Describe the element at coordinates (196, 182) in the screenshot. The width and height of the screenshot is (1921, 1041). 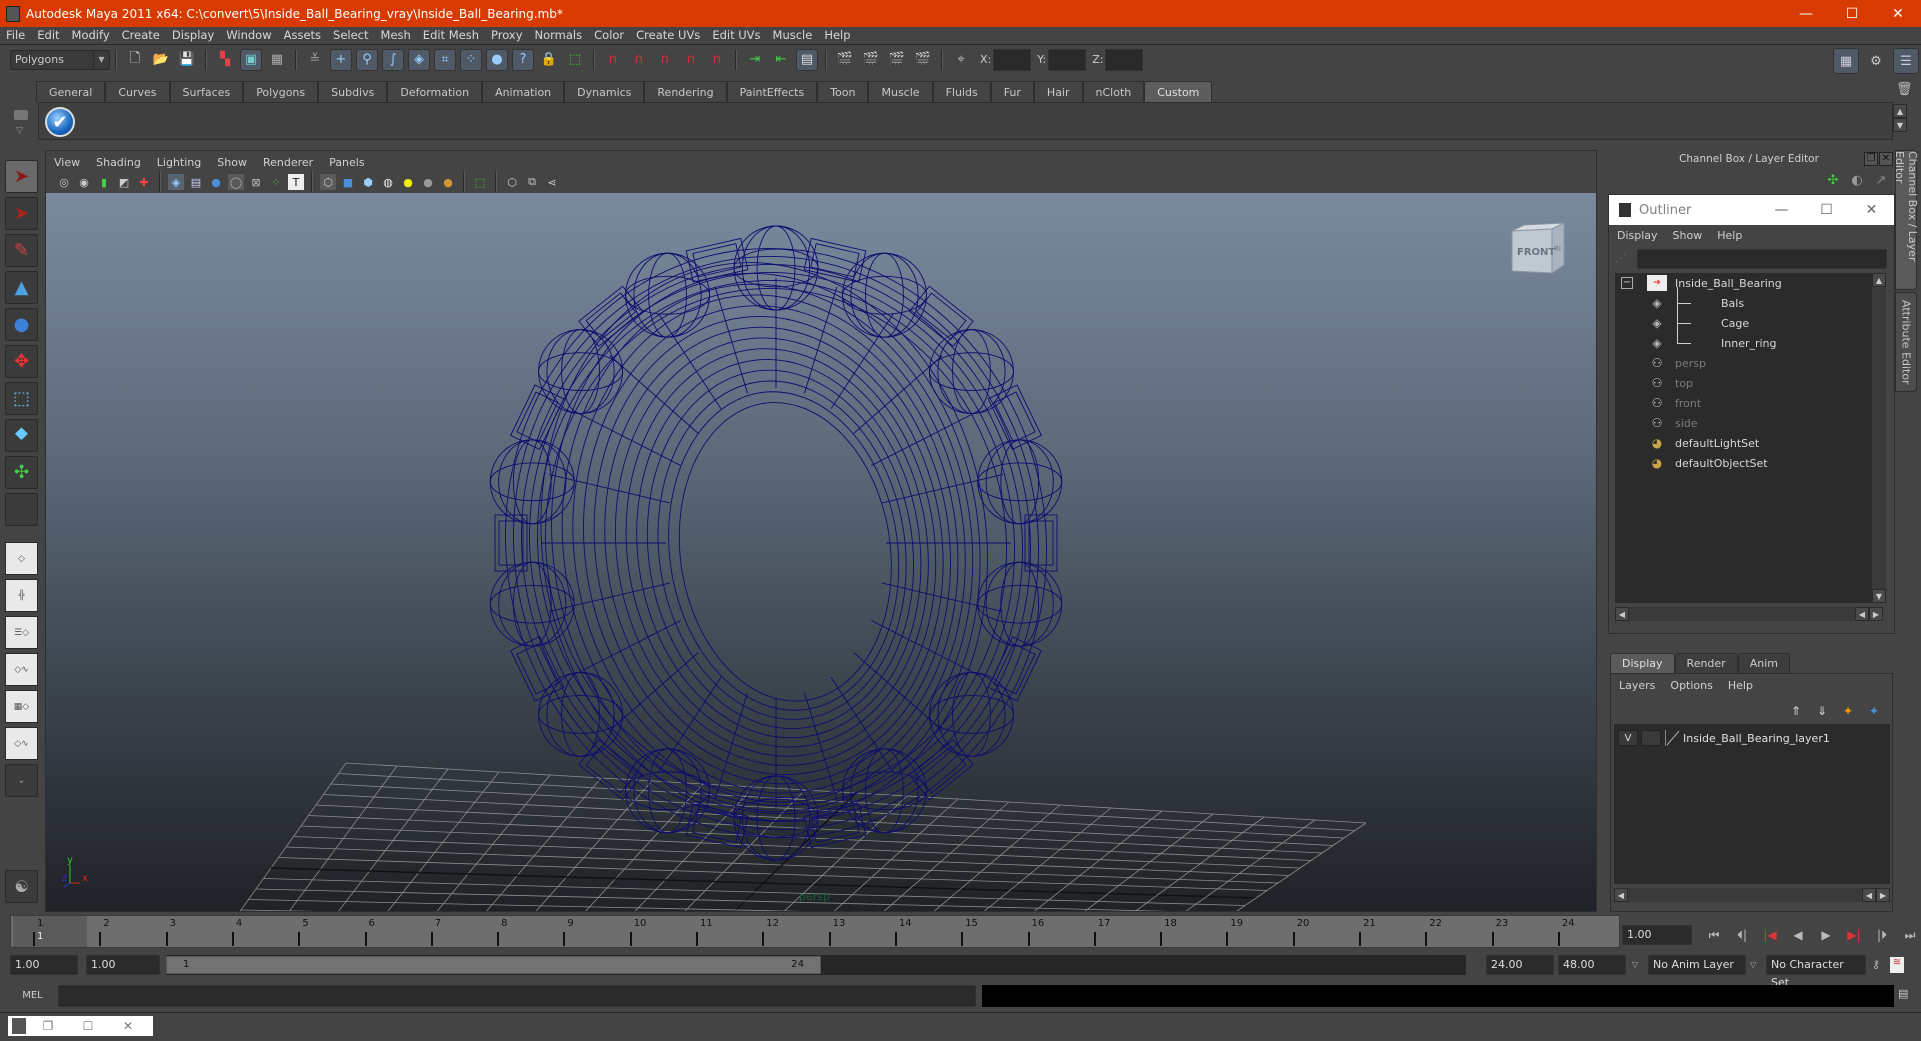
I see `film-gate-icon: ▤` at that location.